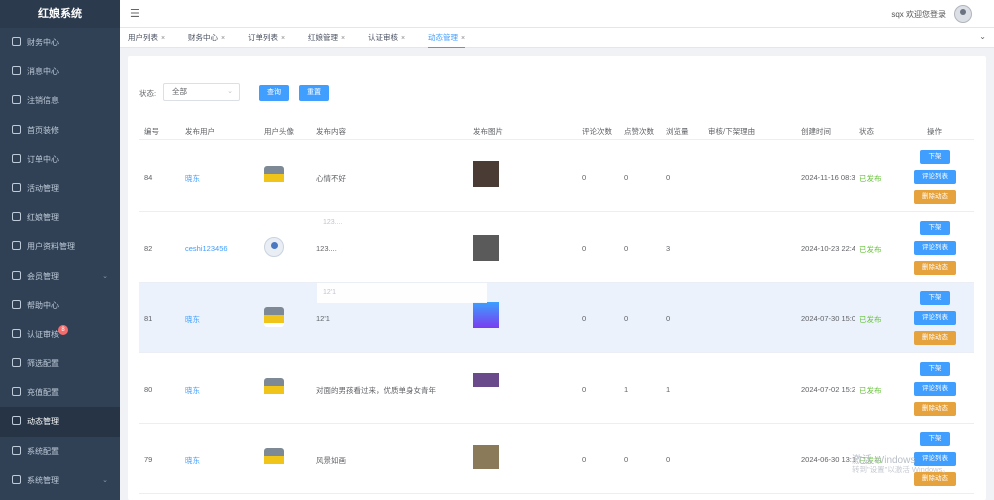 The image size is (994, 500). Describe the element at coordinates (386, 38) in the screenshot. I see `tab-tag: 认证审核 ×` at that location.